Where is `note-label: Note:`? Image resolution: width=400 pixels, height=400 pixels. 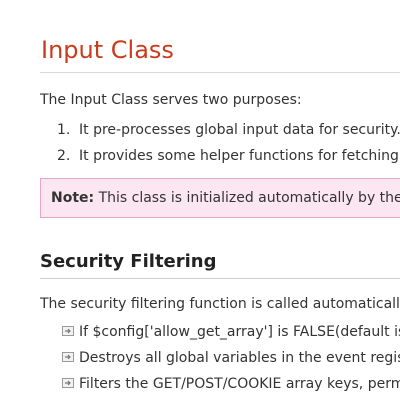 note-label: Note: is located at coordinates (73, 198).